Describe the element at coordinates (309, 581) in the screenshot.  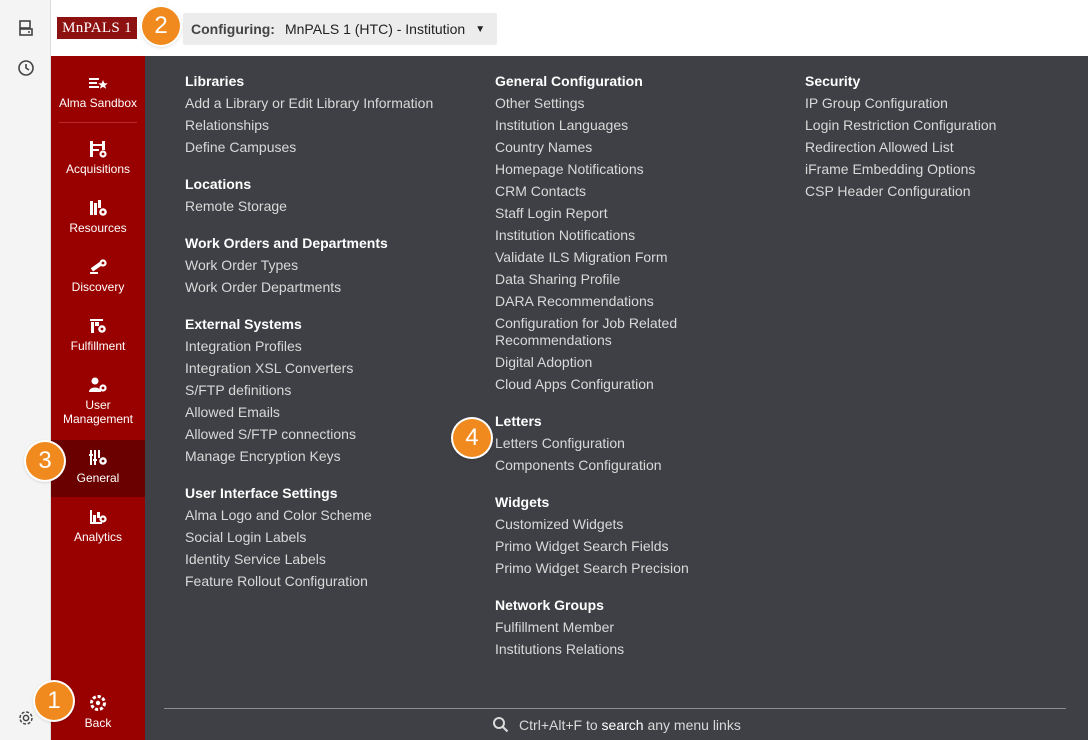
I see `menu-link: Feature Rollout Configuration` at that location.